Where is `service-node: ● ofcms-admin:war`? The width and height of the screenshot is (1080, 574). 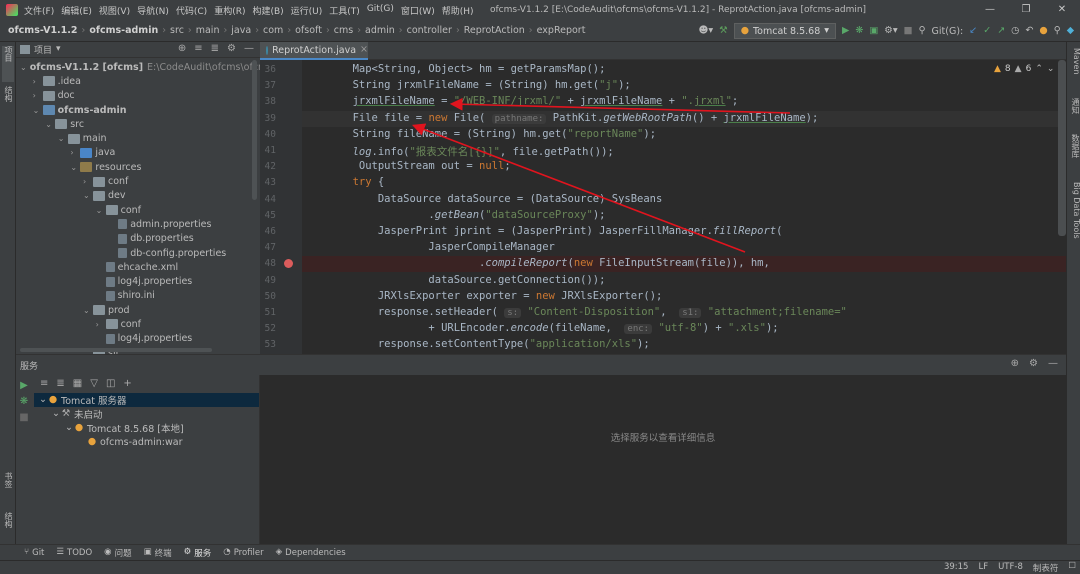 service-node: ● ofcms-admin:war is located at coordinates (146, 442).